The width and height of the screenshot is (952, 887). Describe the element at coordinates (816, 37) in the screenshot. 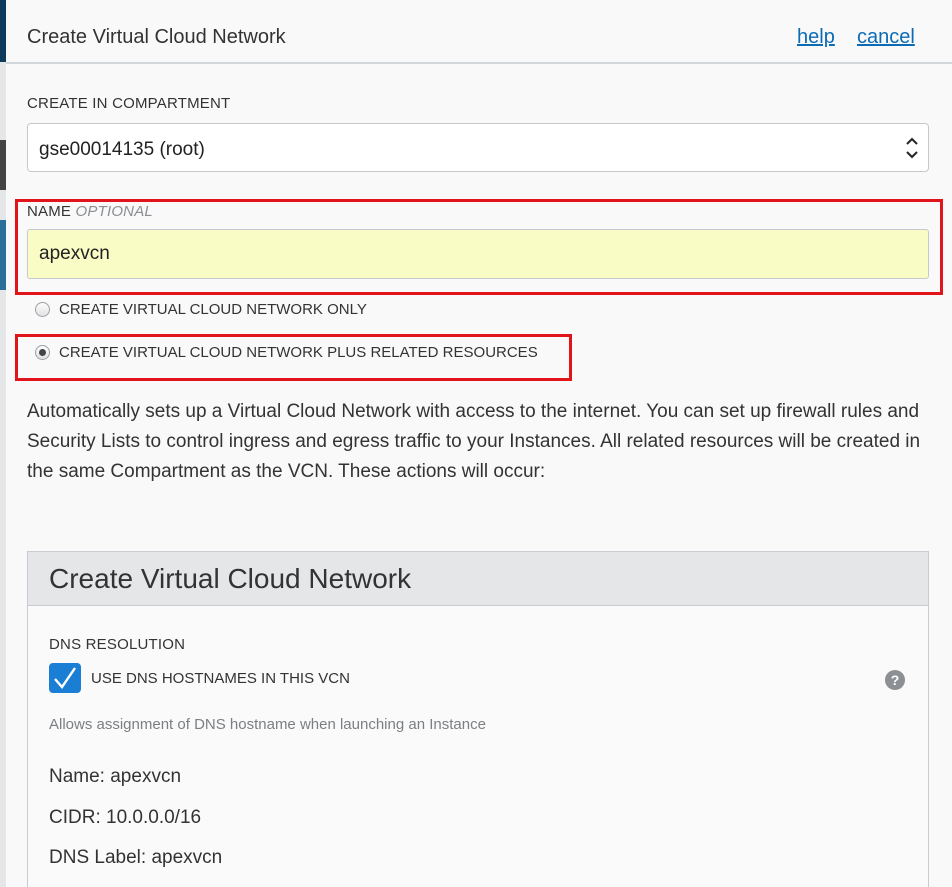

I see `help-link: help` at that location.